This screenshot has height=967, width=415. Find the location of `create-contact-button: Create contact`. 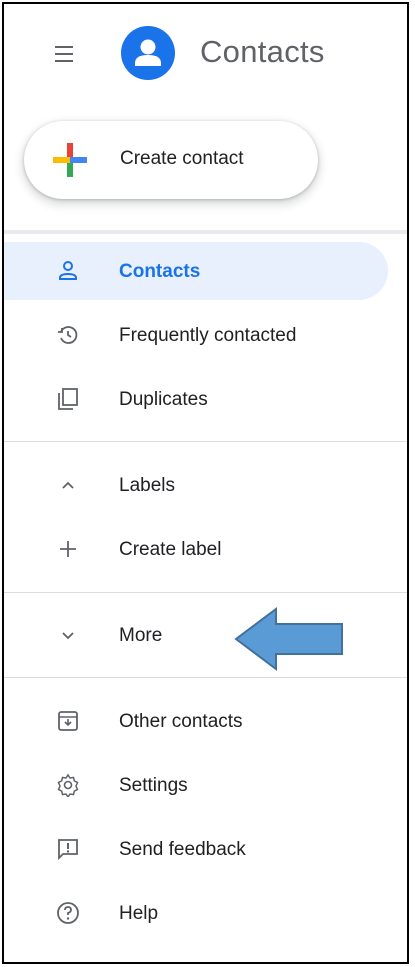

create-contact-button: Create contact is located at coordinates (171, 160).